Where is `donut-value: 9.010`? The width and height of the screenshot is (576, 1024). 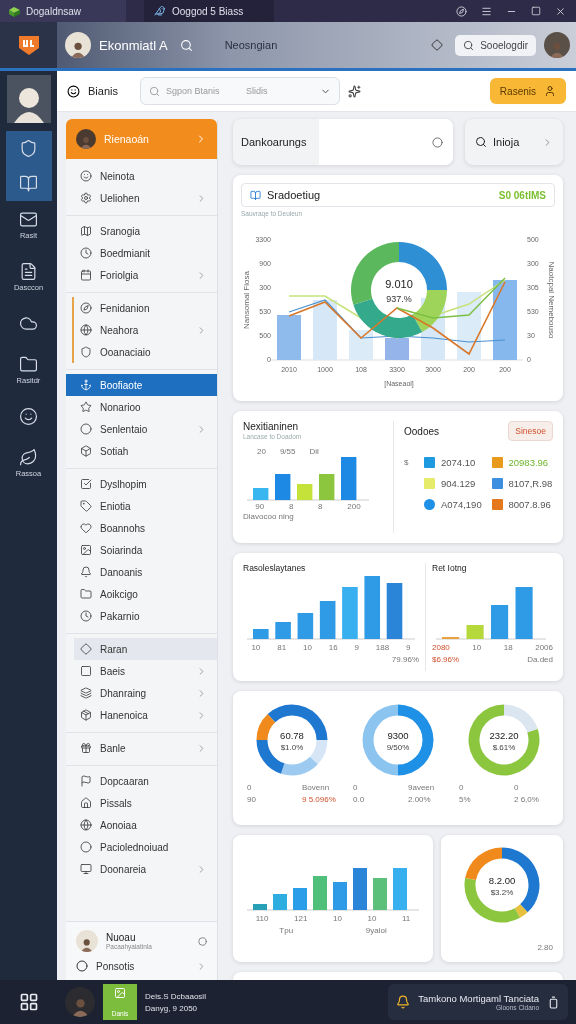 donut-value: 9.010 is located at coordinates (399, 284).